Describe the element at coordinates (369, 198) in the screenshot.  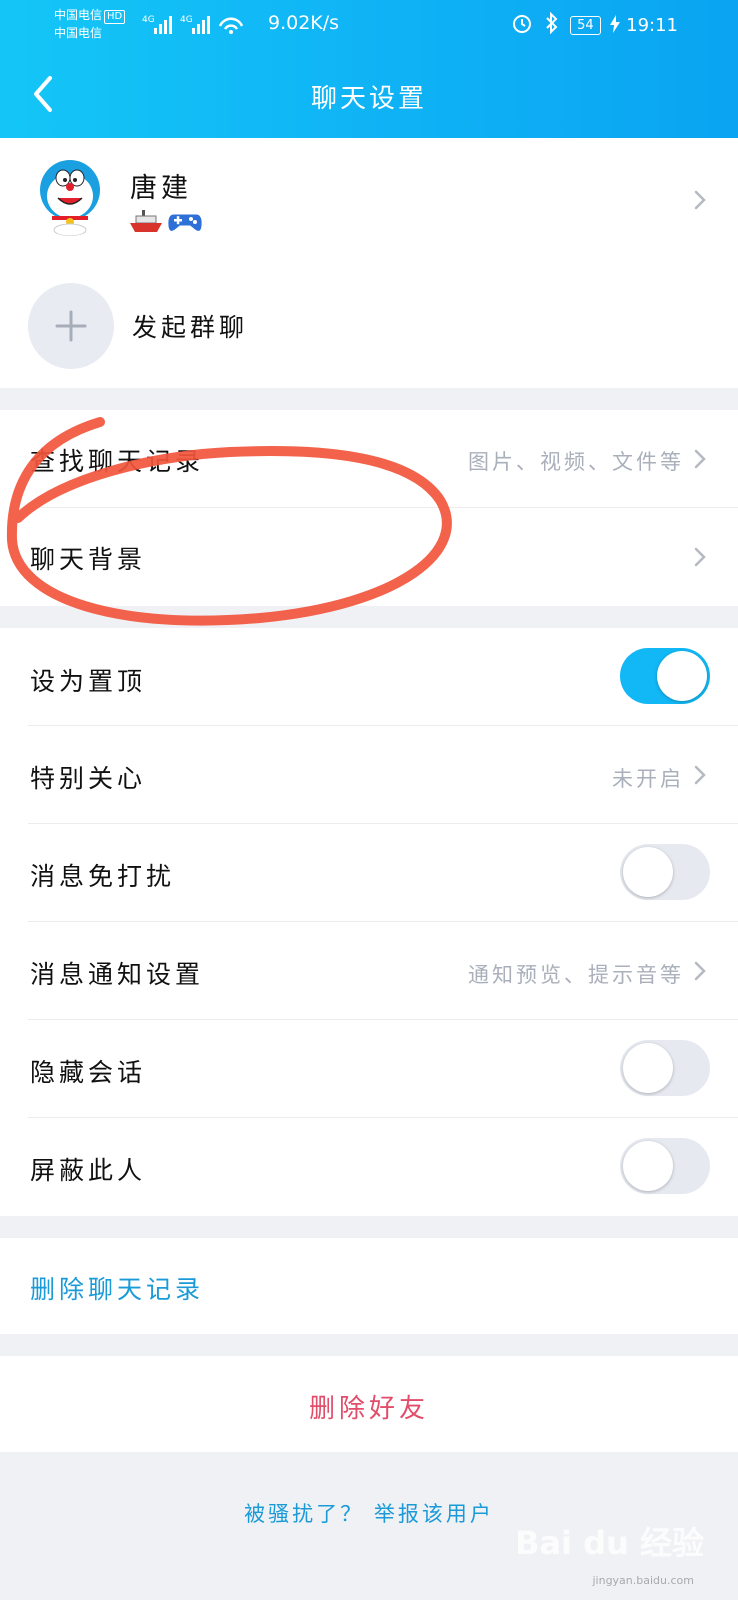
I see `profile-row: 唐建` at that location.